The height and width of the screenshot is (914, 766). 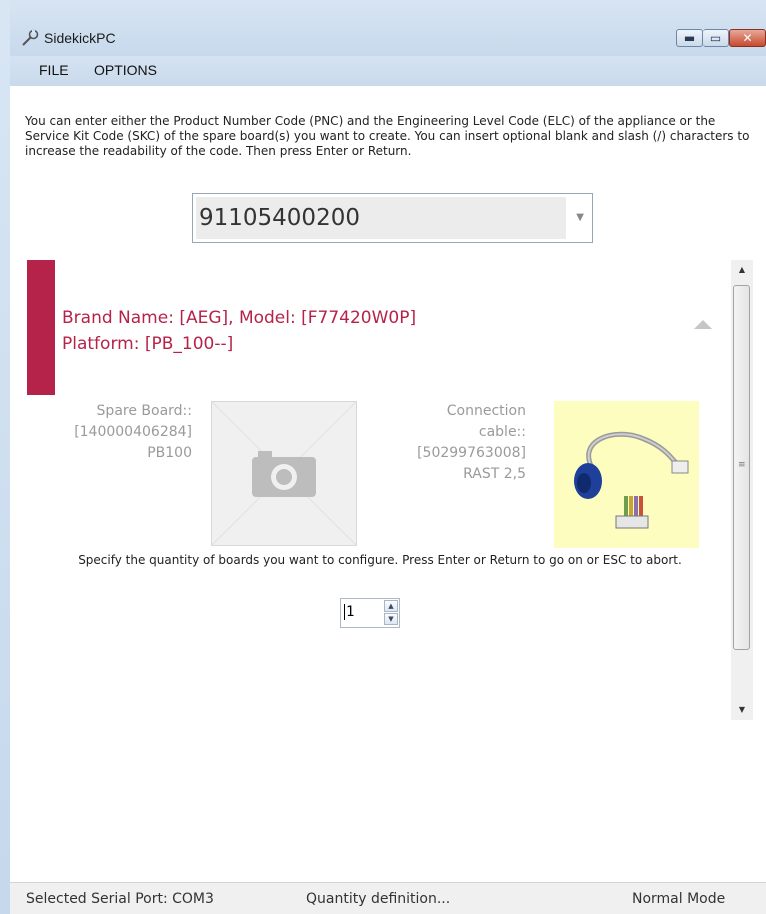 What do you see at coordinates (391, 619) in the screenshot?
I see `spin-down-button: ▼` at bounding box center [391, 619].